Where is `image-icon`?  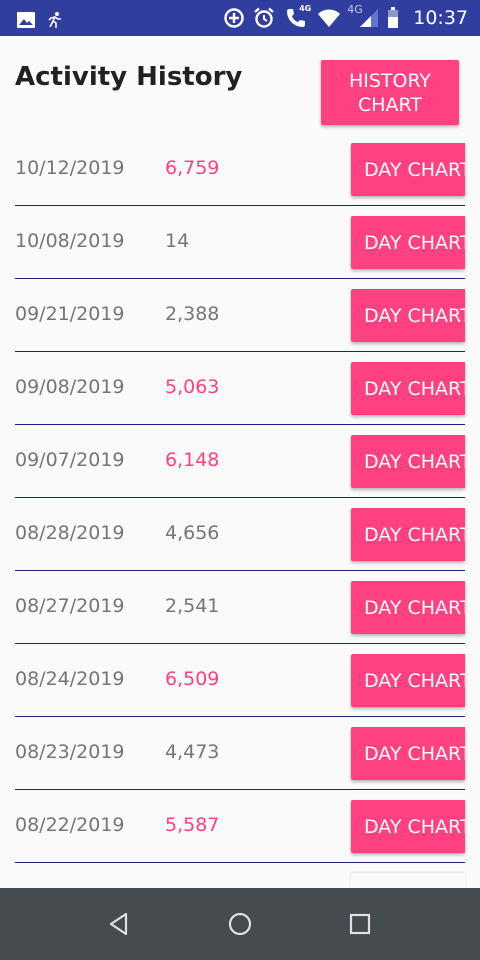
image-icon is located at coordinates (26, 20).